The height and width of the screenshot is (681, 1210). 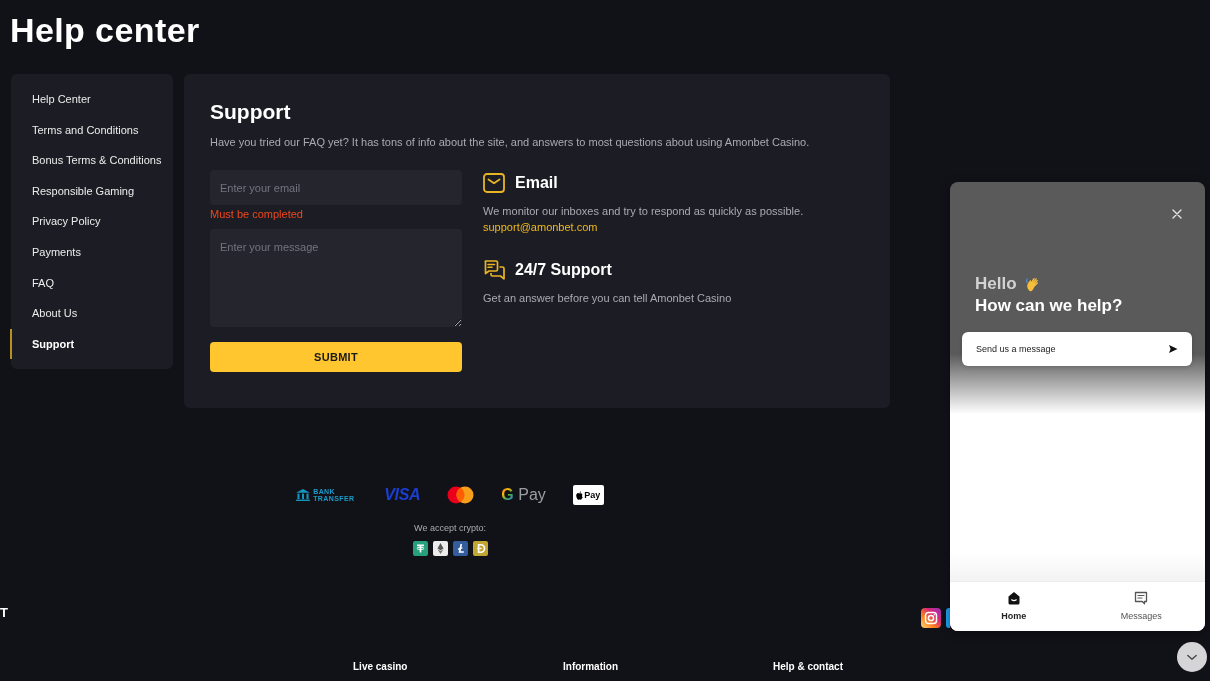 What do you see at coordinates (380, 666) in the screenshot?
I see `footer-column-heading: Live casino` at bounding box center [380, 666].